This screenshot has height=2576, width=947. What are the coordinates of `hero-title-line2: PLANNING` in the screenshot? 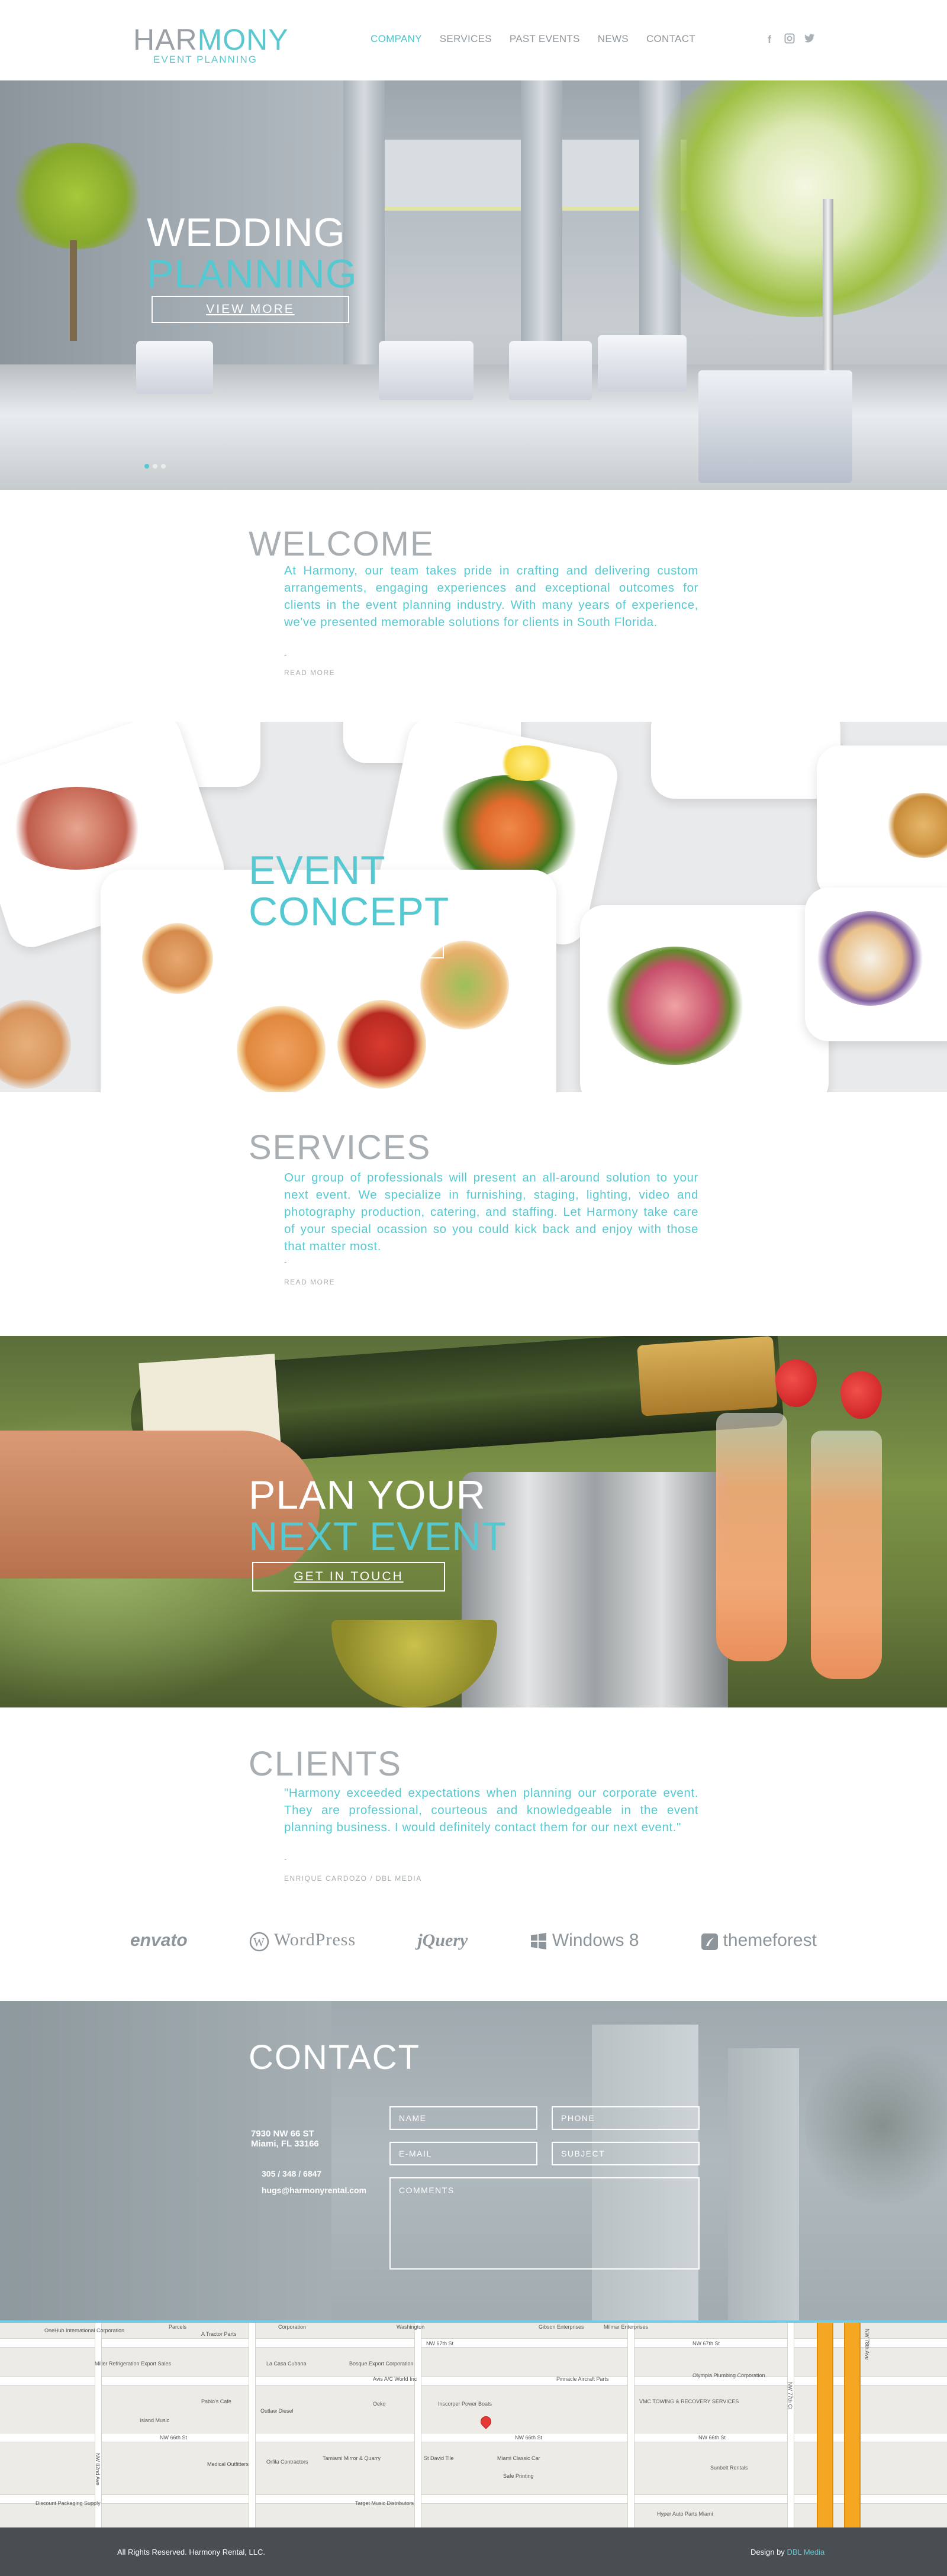 It's located at (252, 273).